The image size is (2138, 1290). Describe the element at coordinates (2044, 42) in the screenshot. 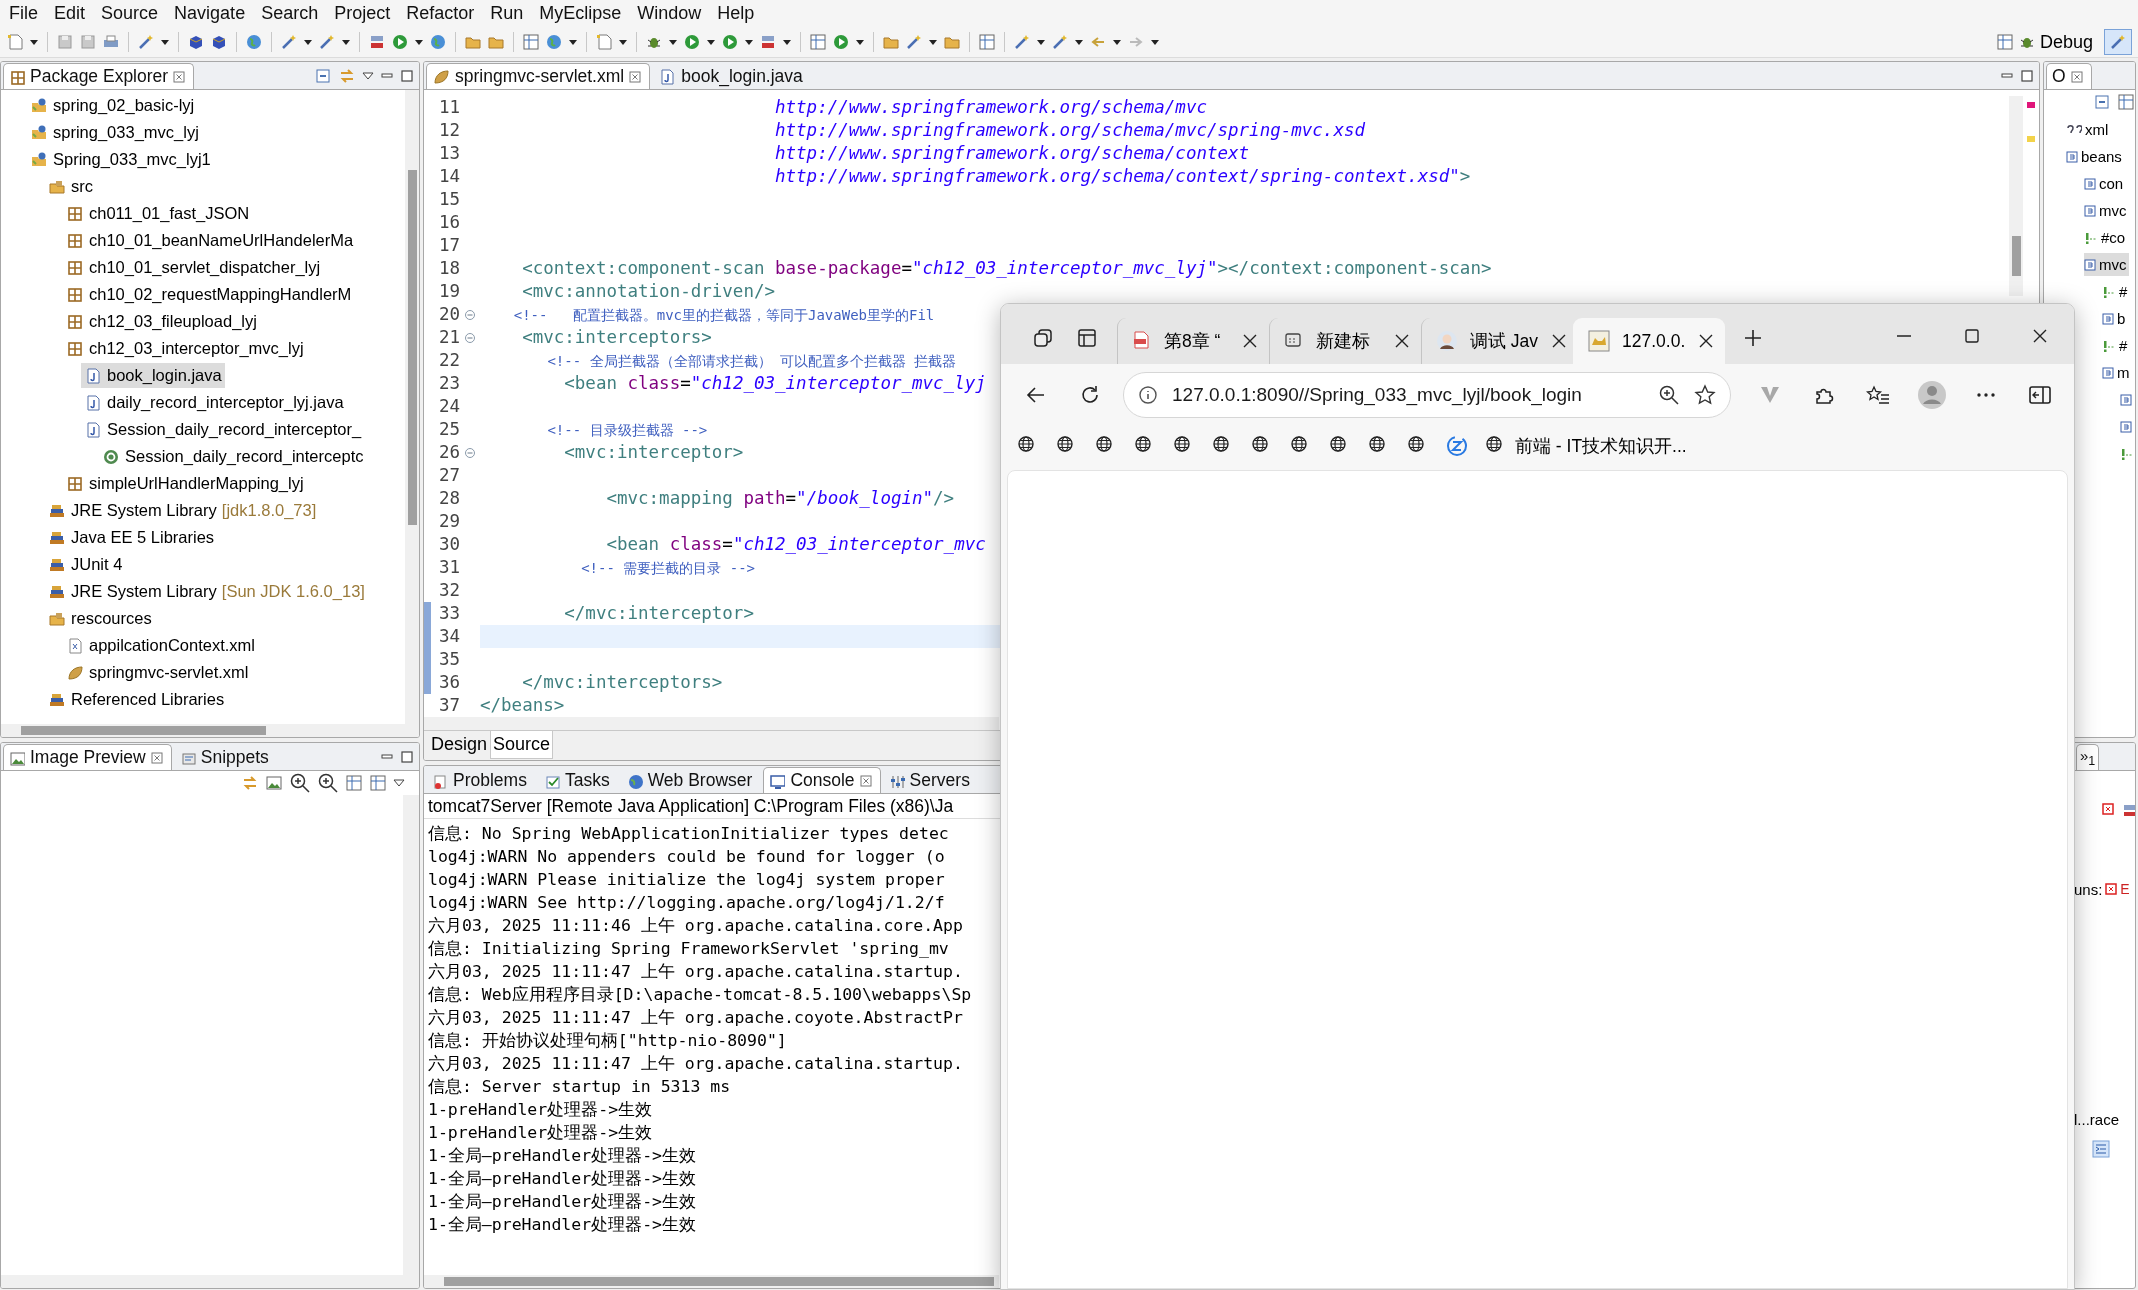

I see `perspective-button: Debug` at that location.